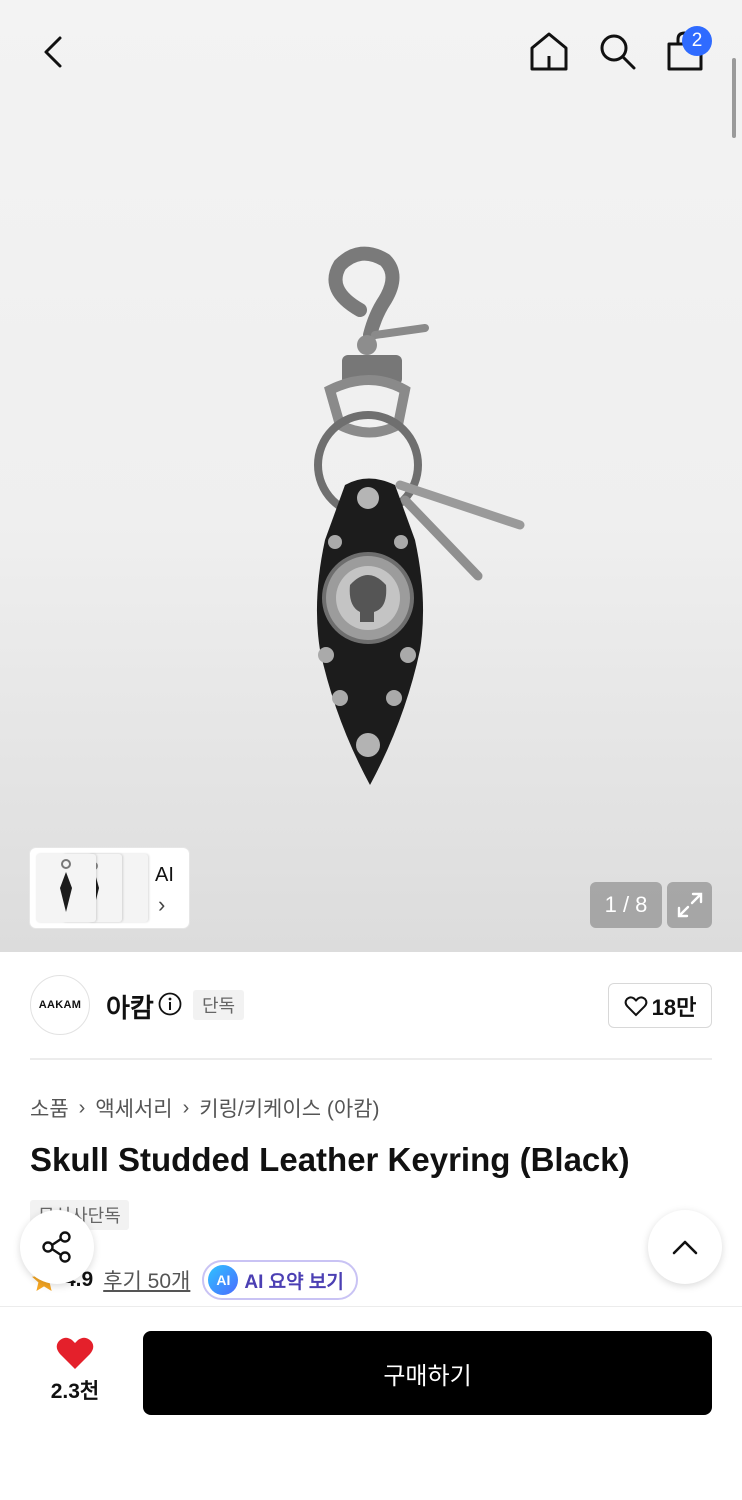  Describe the element at coordinates (371, 1059) in the screenshot. I see `divider` at that location.